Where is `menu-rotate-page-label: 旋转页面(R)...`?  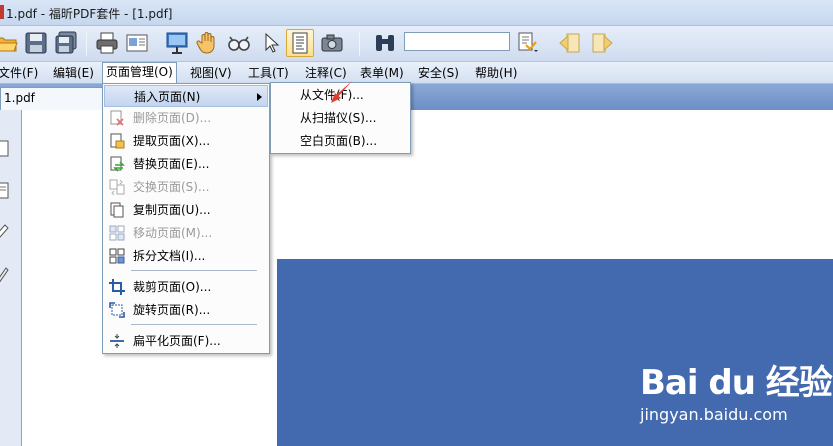 menu-rotate-page-label: 旋转页面(R)... is located at coordinates (172, 310).